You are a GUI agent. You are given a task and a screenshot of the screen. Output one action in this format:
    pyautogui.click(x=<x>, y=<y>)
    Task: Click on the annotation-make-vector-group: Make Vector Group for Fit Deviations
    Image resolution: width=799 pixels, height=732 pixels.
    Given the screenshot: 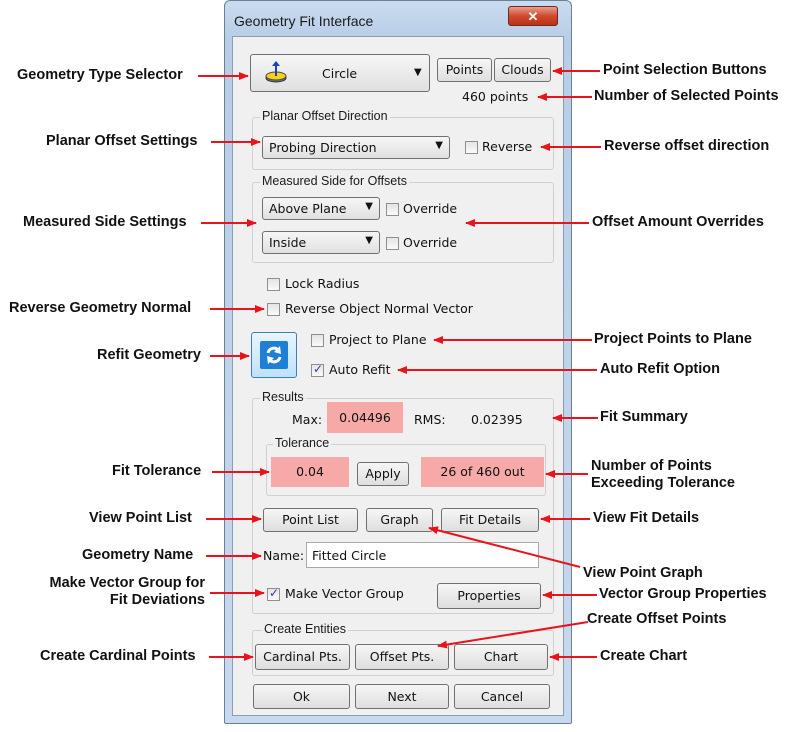 What is the action you would take?
    pyautogui.click(x=126, y=592)
    